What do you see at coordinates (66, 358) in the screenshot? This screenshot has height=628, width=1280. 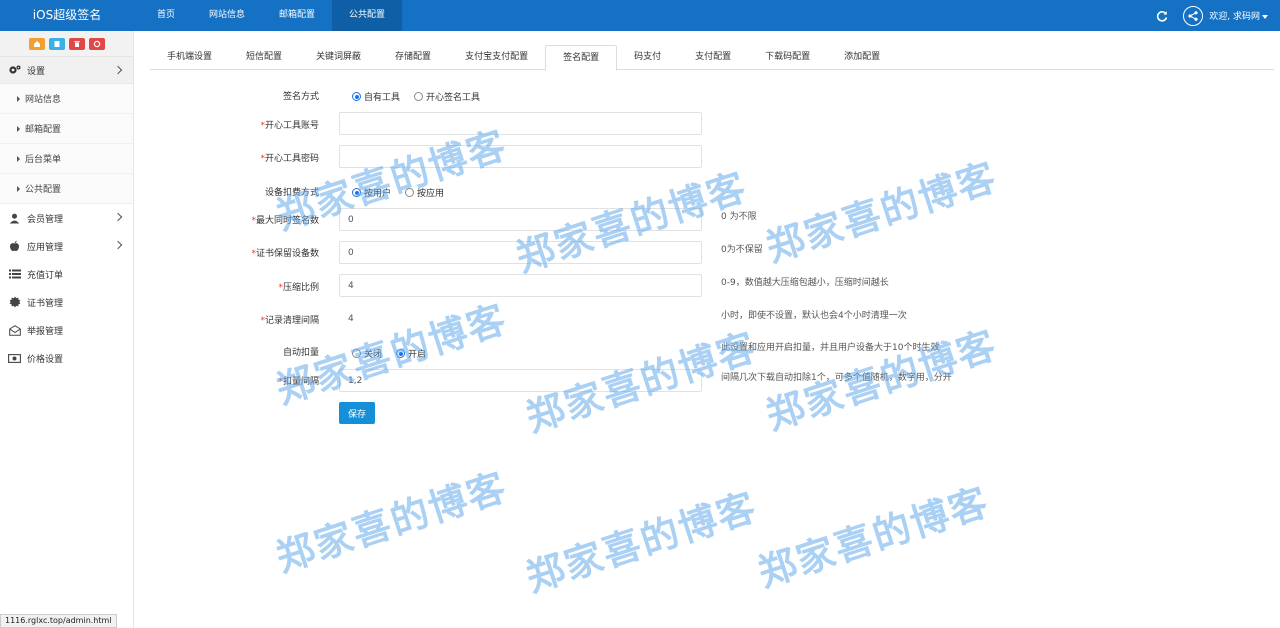 I see `sidebar-item-pricing: 价格设置` at bounding box center [66, 358].